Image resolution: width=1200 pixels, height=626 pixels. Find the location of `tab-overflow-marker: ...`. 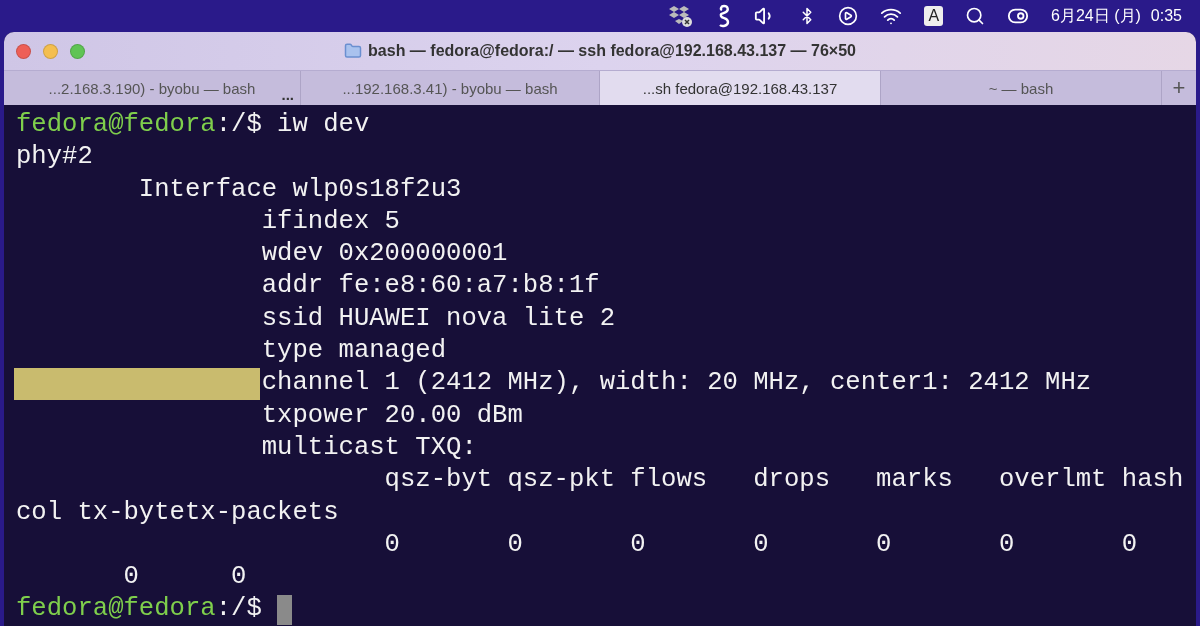

tab-overflow-marker: ... is located at coordinates (287, 94).